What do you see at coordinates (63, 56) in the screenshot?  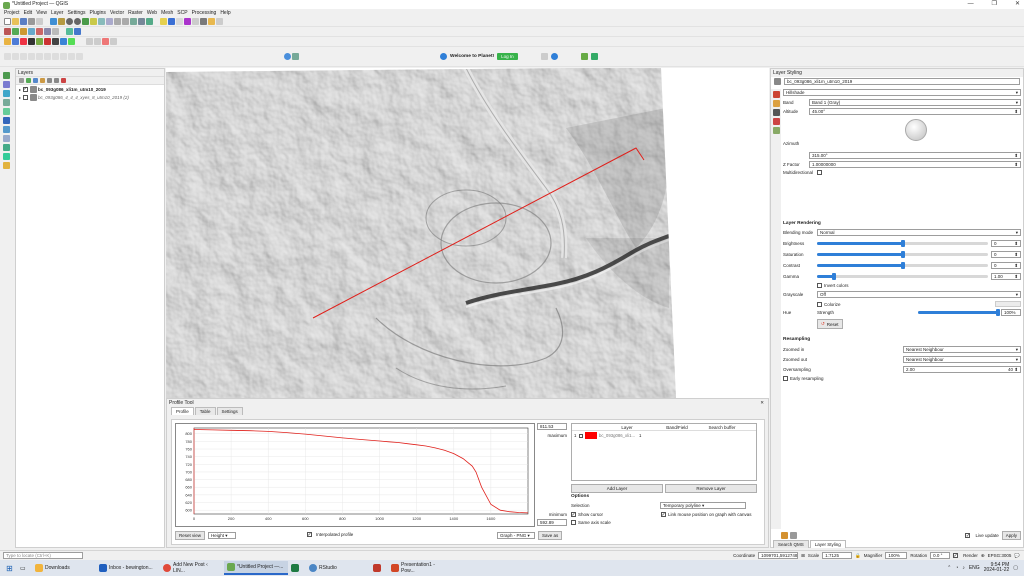 I see `paste-icon` at bounding box center [63, 56].